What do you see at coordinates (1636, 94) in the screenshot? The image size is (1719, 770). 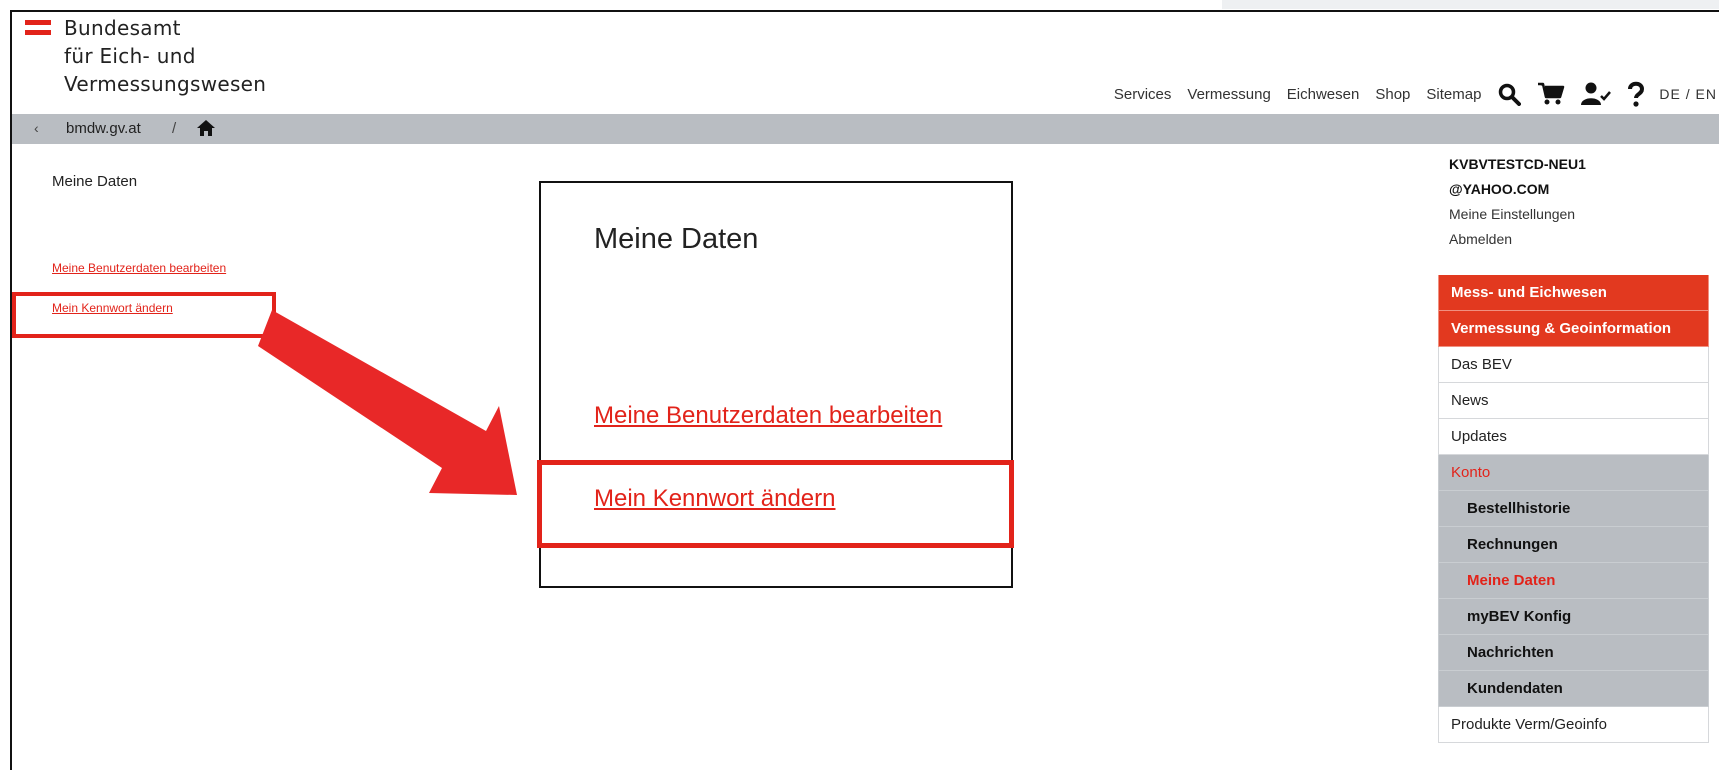 I see `help-icon` at bounding box center [1636, 94].